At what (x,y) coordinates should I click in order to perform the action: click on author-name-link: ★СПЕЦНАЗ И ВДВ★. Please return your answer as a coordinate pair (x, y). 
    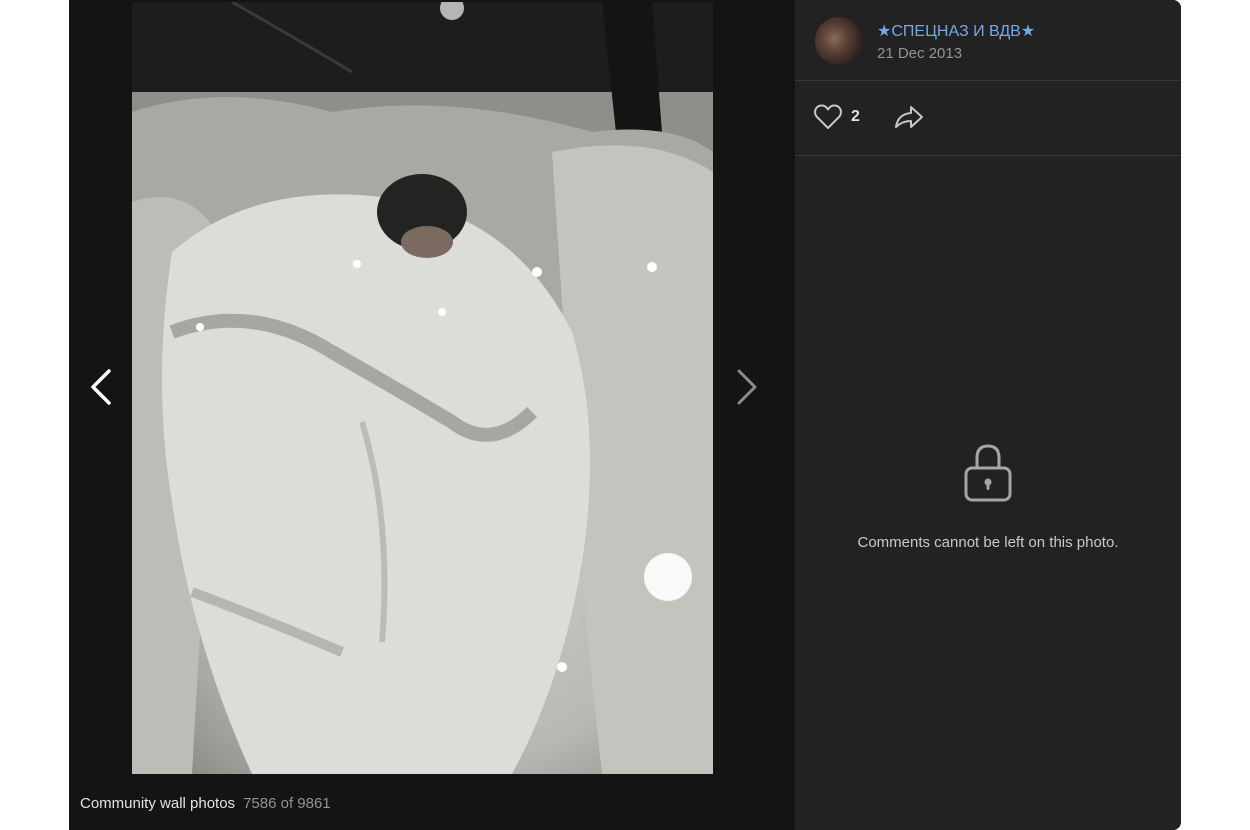
    Looking at the image, I should click on (956, 31).